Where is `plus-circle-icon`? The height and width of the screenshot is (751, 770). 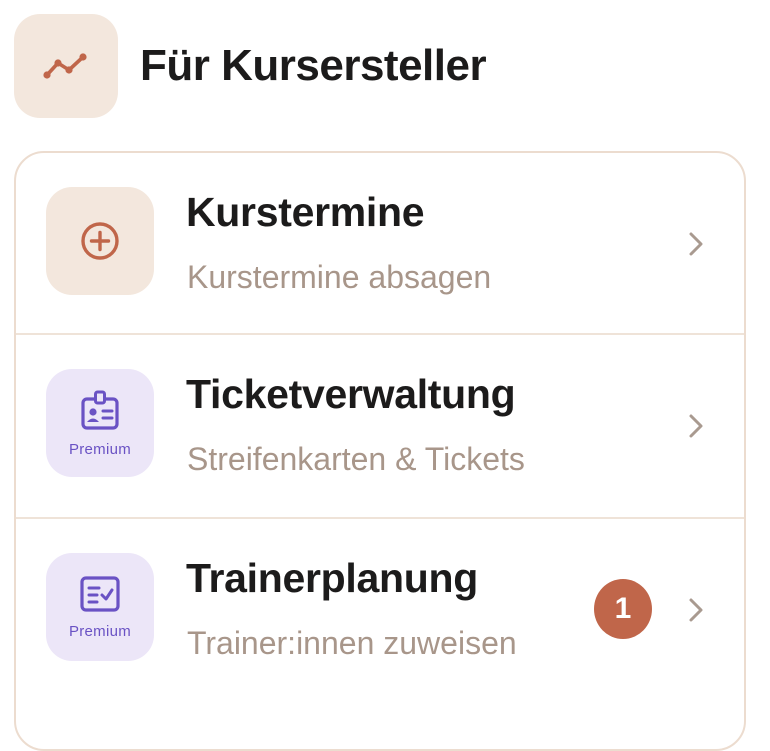 plus-circle-icon is located at coordinates (100, 241).